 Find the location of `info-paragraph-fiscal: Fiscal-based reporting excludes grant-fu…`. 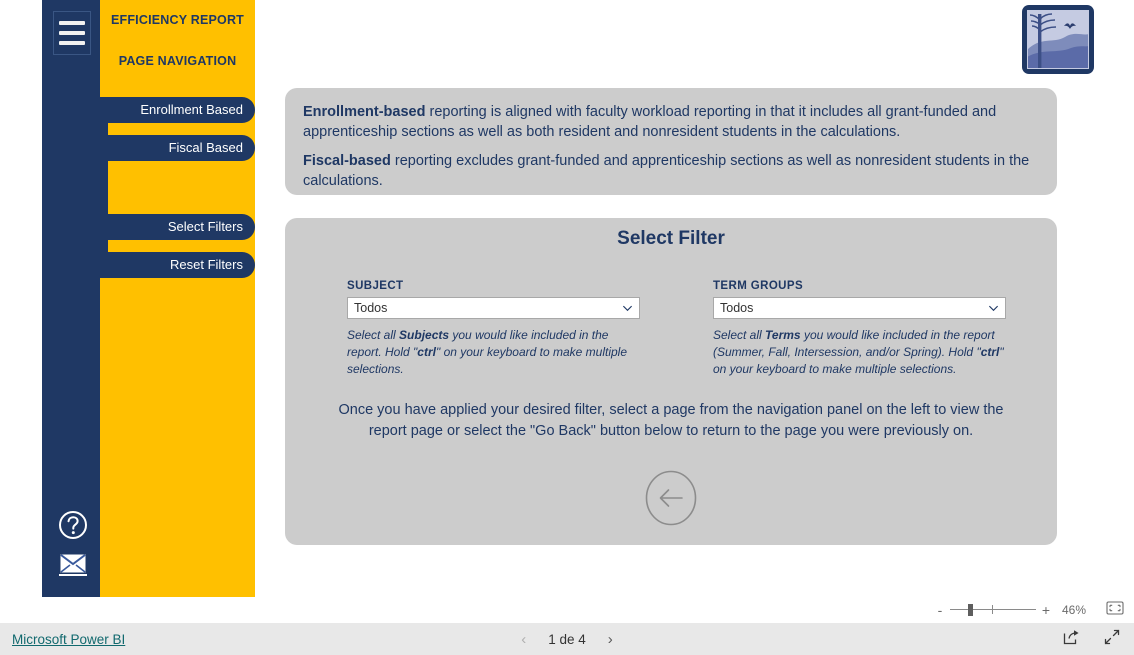

info-paragraph-fiscal: Fiscal-based reporting excludes grant-fu… is located at coordinates (671, 171).